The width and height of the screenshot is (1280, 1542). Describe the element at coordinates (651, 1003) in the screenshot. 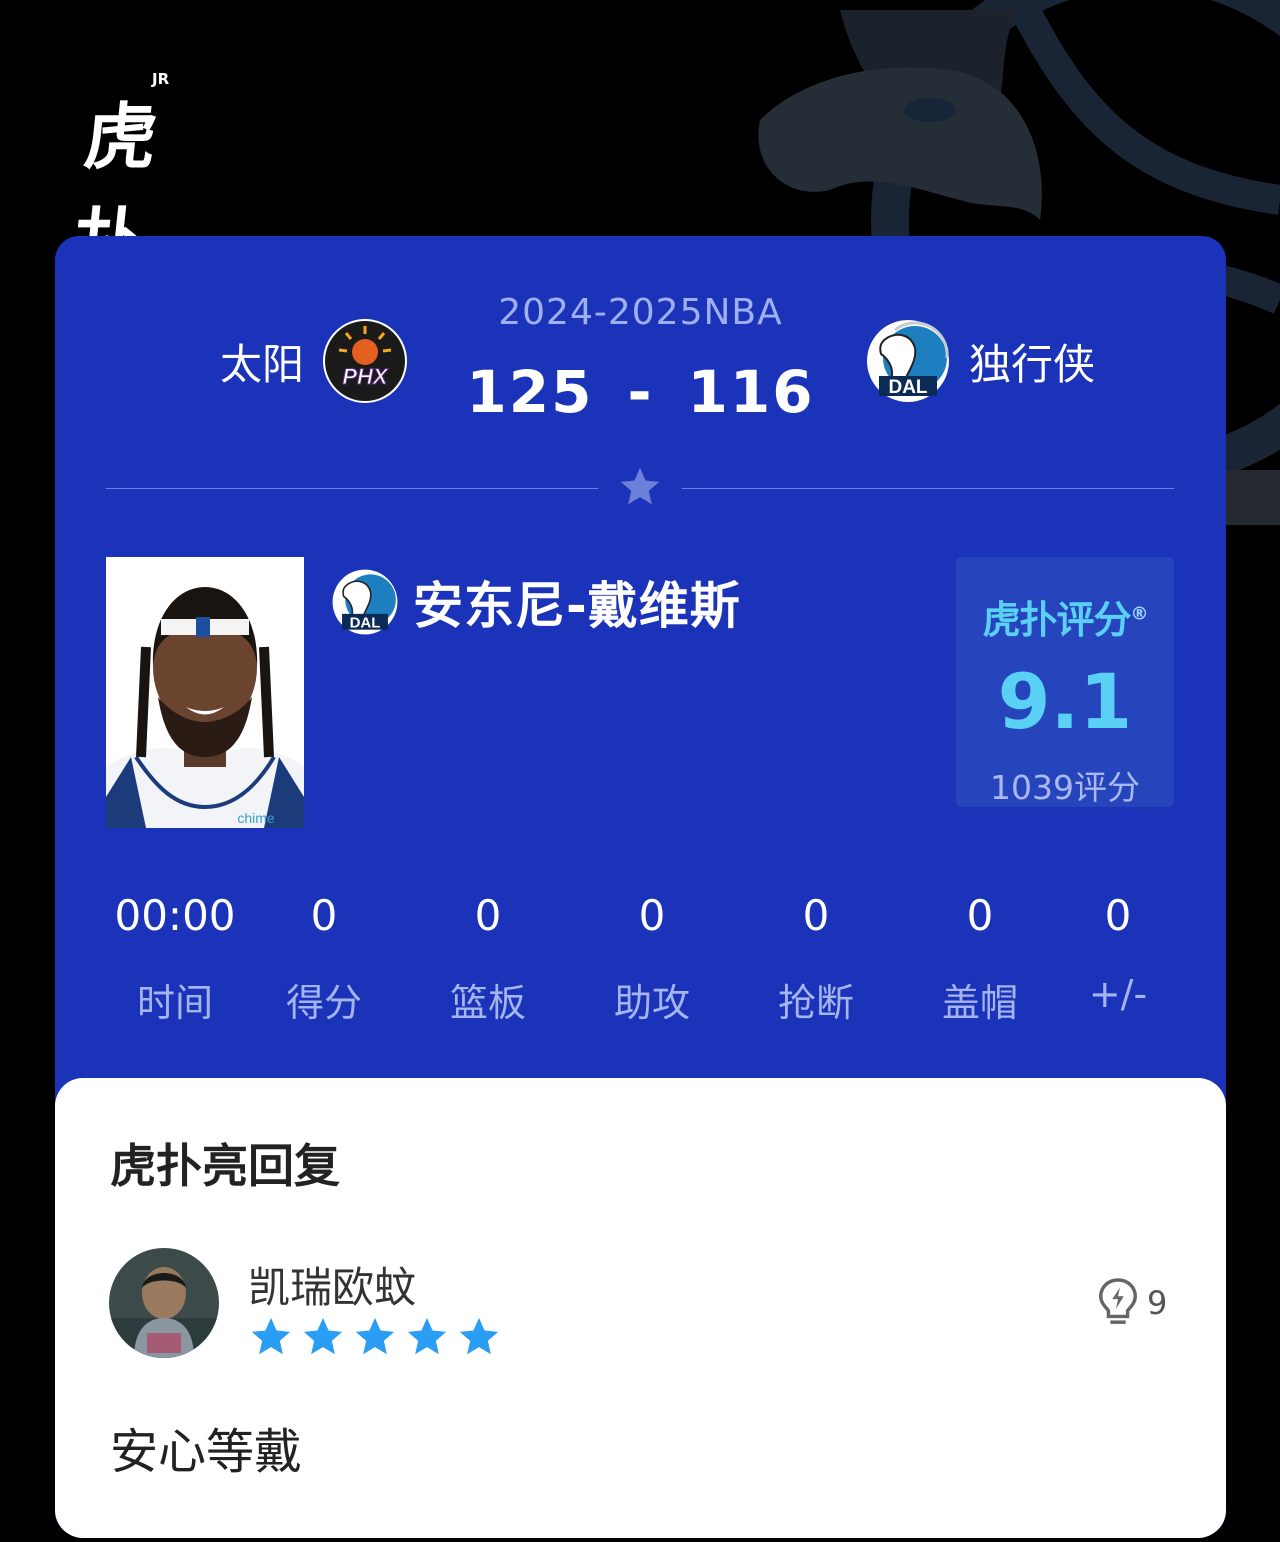

I see `stat-label: 助攻` at that location.